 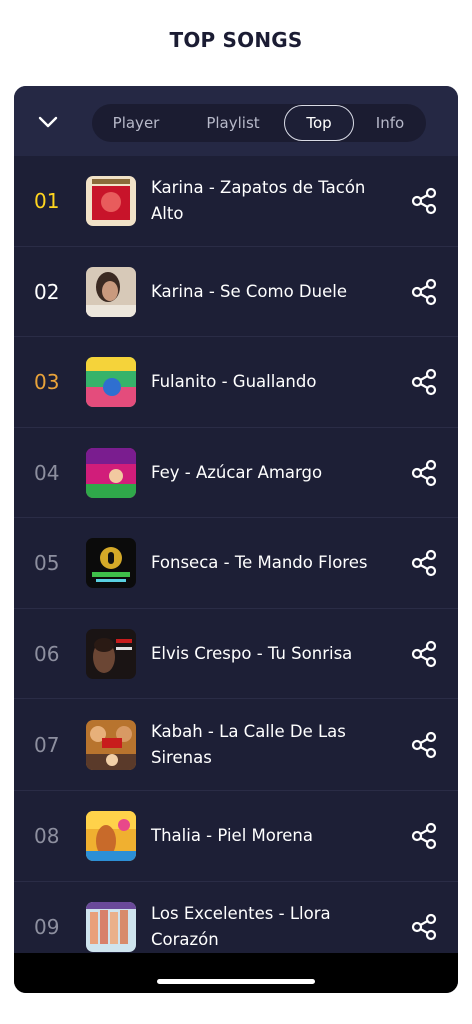 I want to click on home-indicator, so click(x=236, y=981).